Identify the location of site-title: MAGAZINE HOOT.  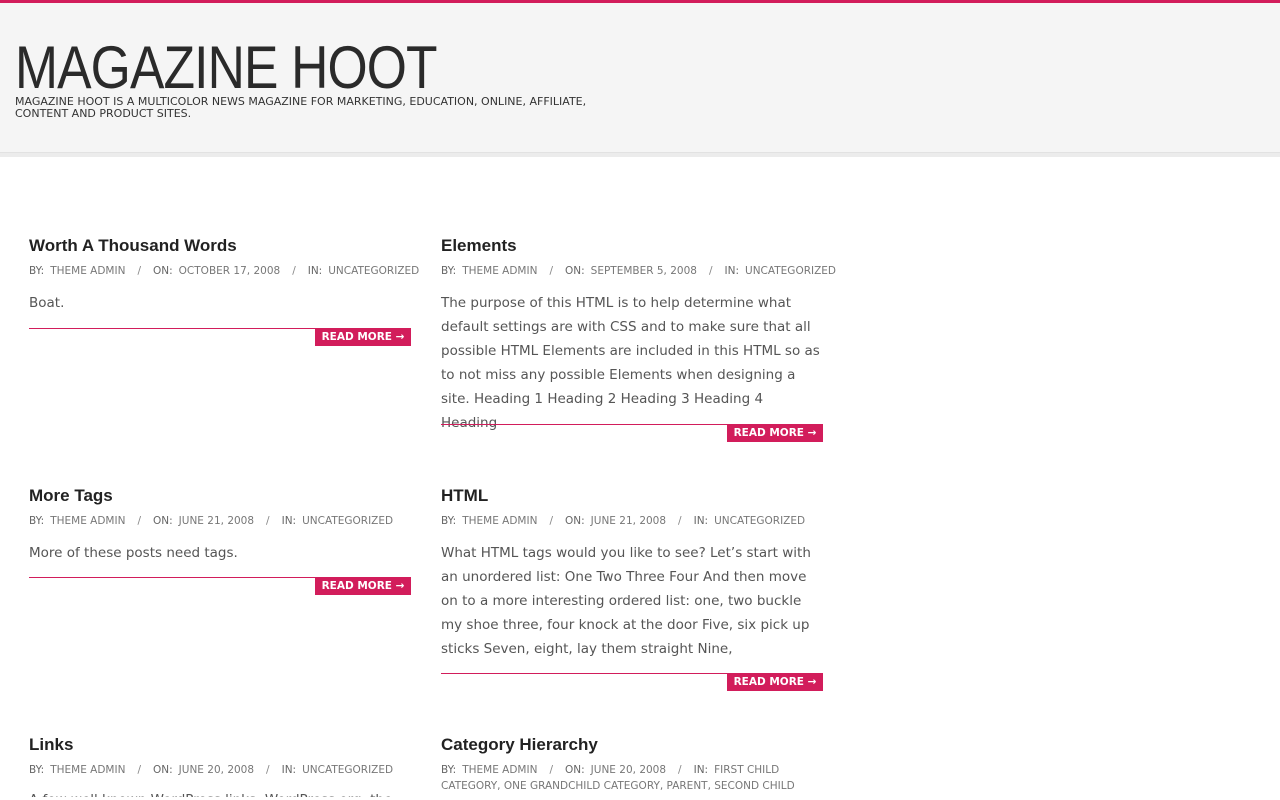
(226, 68).